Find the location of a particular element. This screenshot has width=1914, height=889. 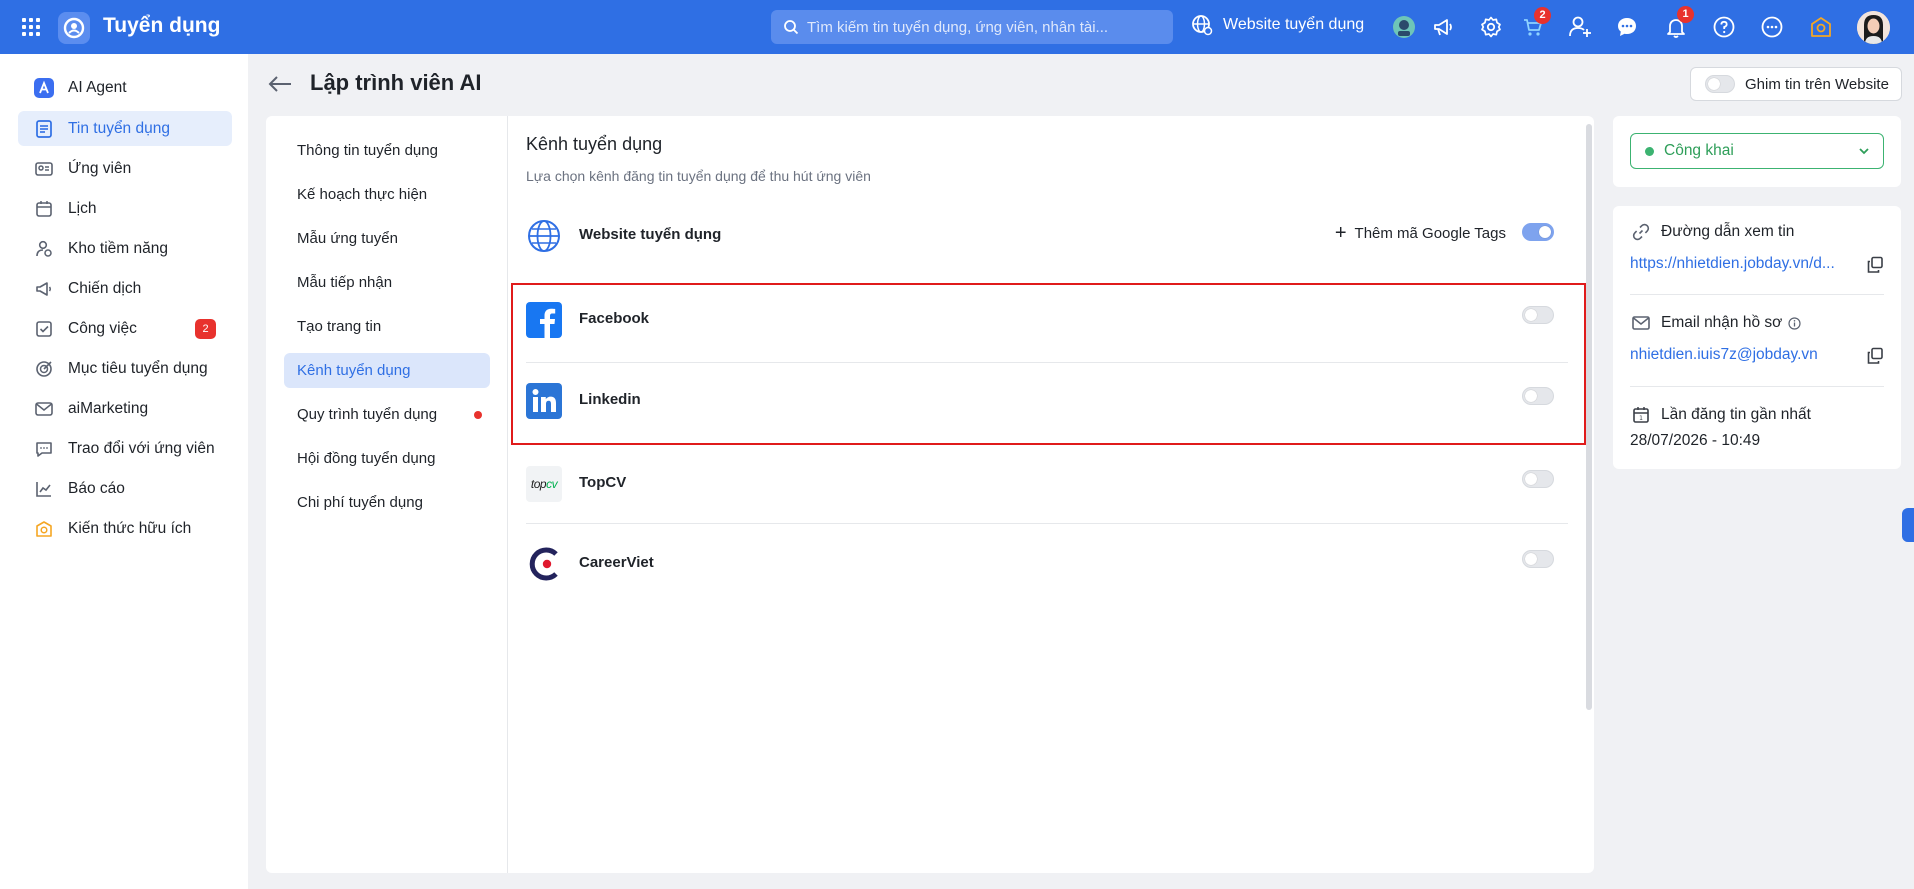

sidebar-item-trao-doi: Trao đổi với ứng viên is located at coordinates (125, 448).